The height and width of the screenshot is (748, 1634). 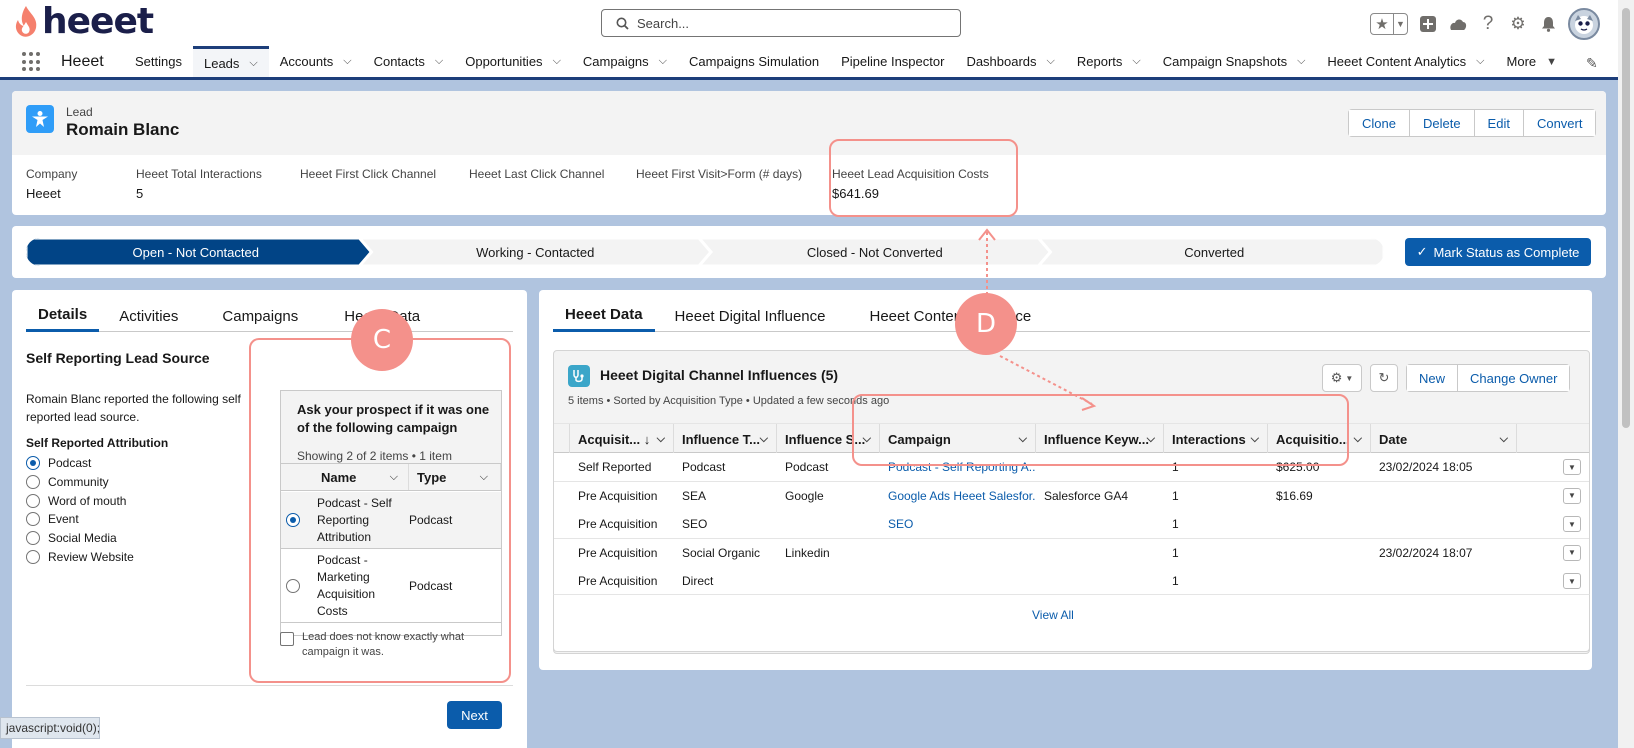 I want to click on callout-d-arrows, so click(x=1037, y=319).